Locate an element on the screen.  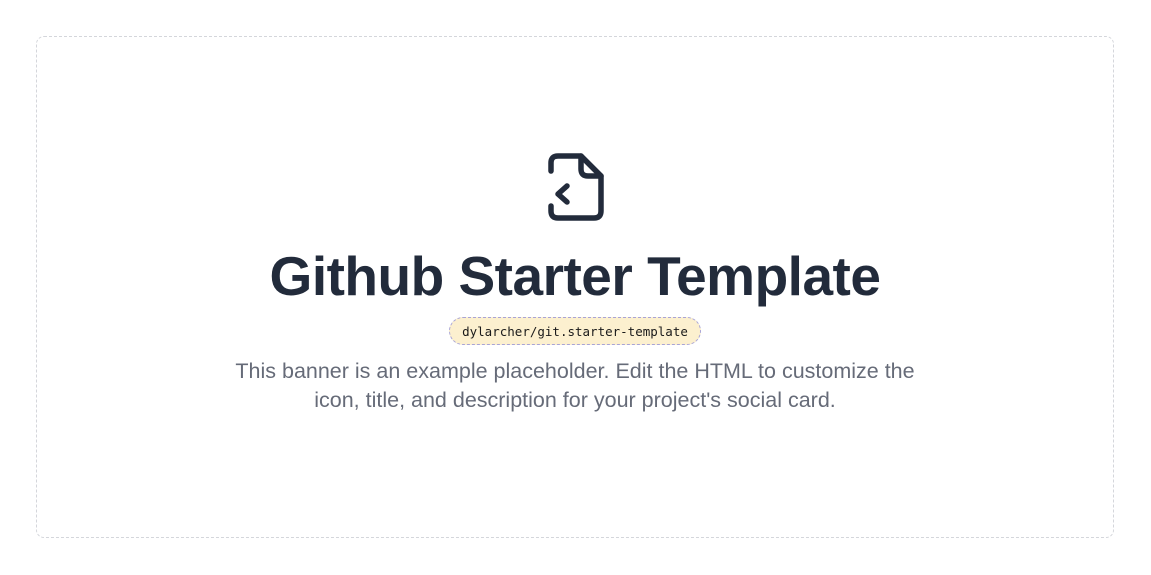
repo-badge: dylarcher/git.starter-template is located at coordinates (575, 331).